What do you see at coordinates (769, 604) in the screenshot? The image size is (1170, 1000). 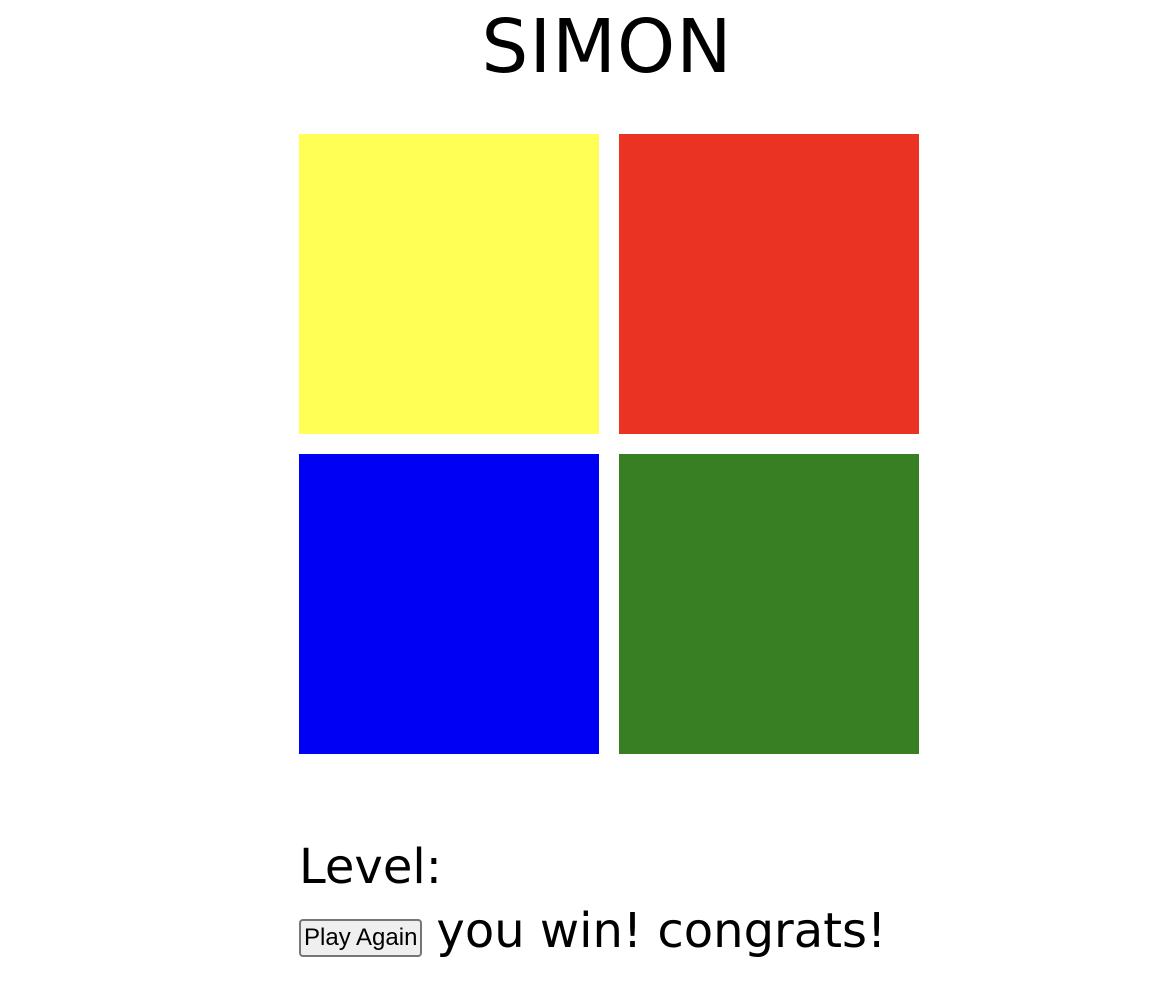 I see `green-pad` at bounding box center [769, 604].